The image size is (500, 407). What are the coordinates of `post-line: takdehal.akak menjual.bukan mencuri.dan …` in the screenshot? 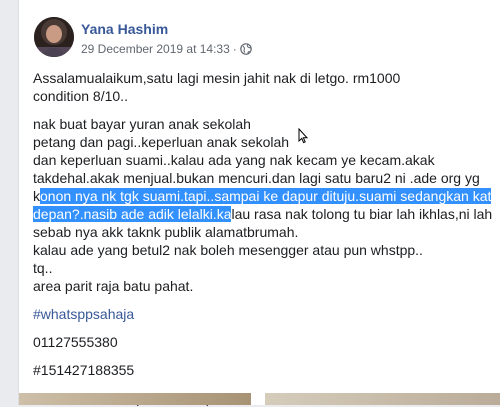 It's located at (256, 178).